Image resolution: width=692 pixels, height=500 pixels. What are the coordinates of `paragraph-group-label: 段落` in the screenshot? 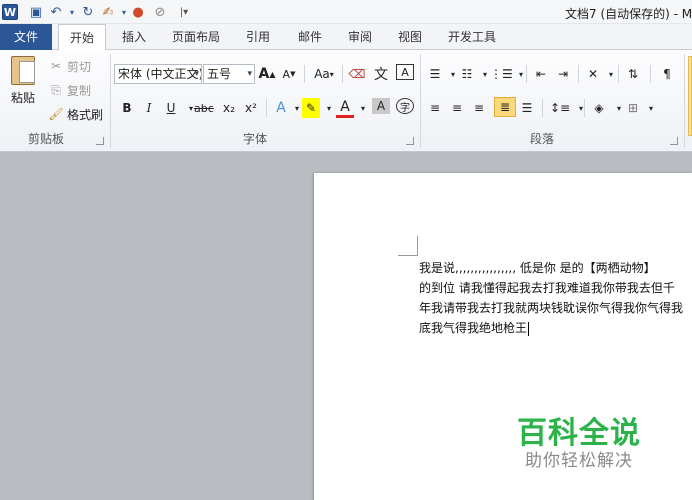 It's located at (542, 139).